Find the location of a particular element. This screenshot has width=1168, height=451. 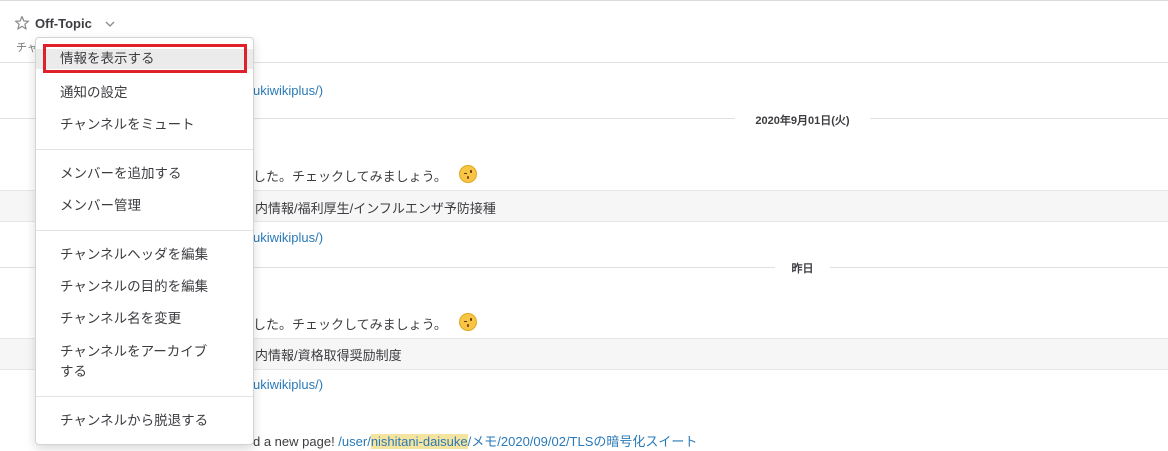

menu-item-leave-channel: チャンネルから脱退する is located at coordinates (144, 421).